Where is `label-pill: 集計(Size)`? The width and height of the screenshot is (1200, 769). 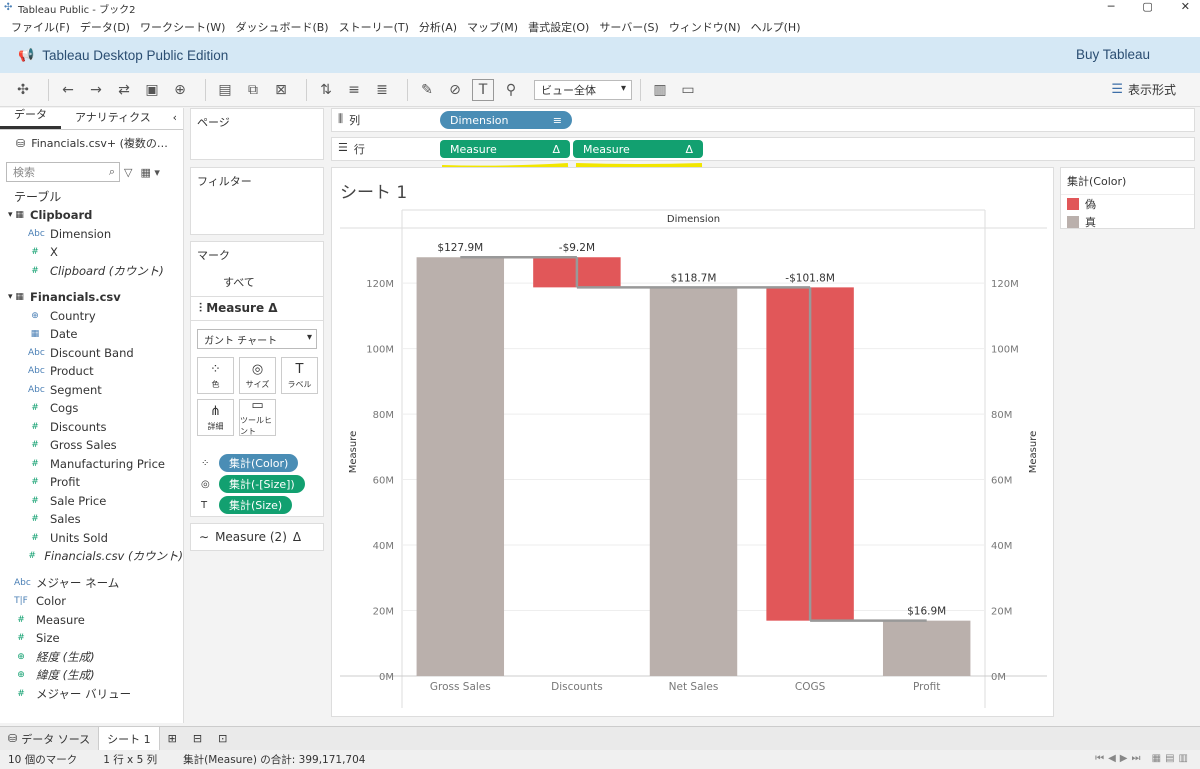
label-pill: 集計(Size) is located at coordinates (256, 505).